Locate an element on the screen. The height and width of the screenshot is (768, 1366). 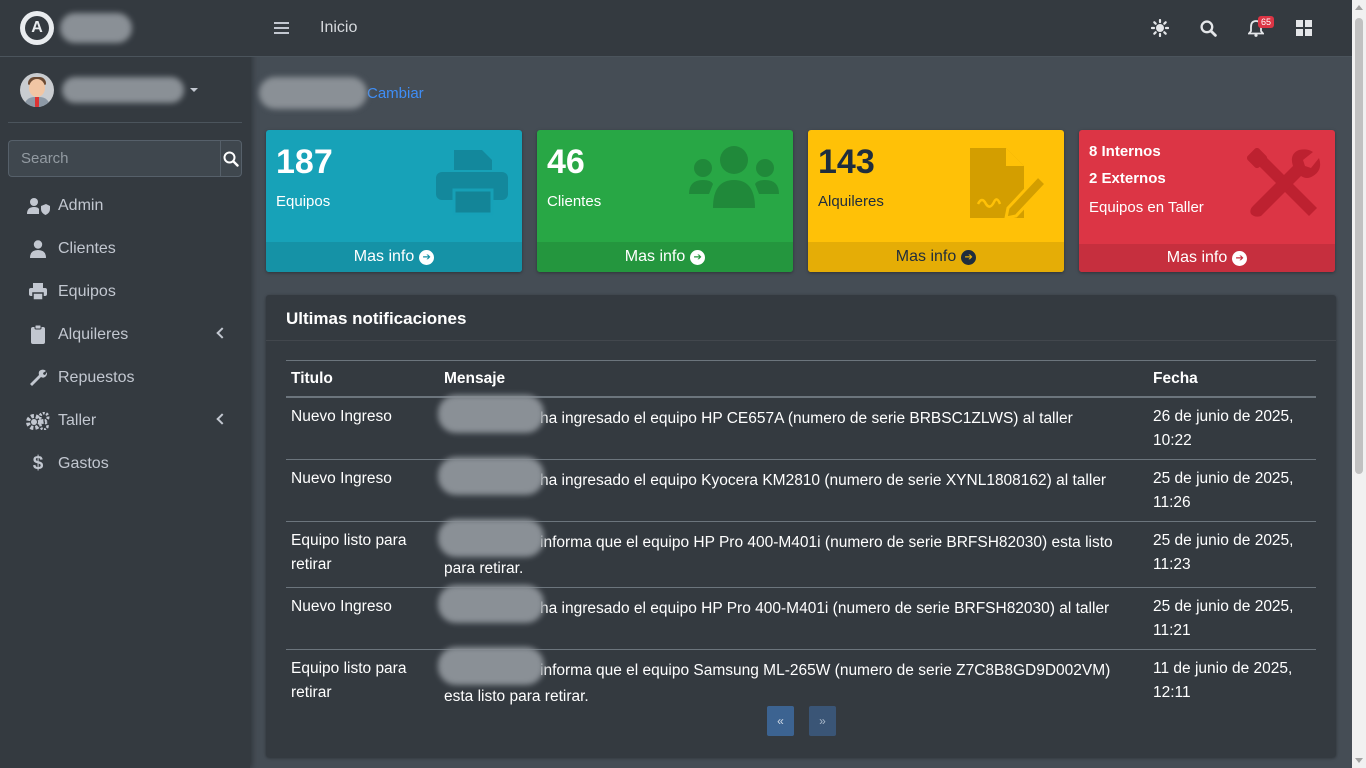
scroll-up-arrow-icon is located at coordinates (1359, 7).